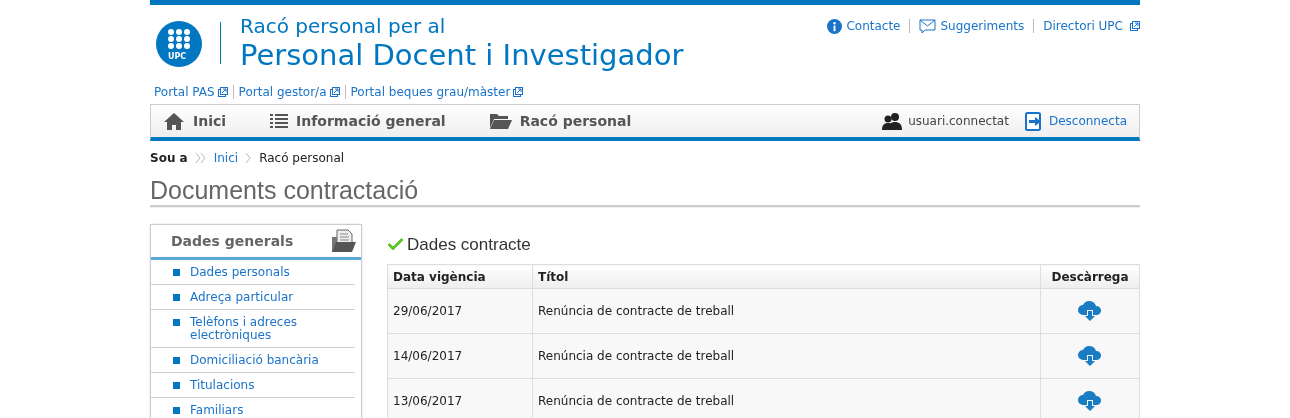 This screenshot has width=1290, height=418. I want to click on info-icon, so click(835, 26).